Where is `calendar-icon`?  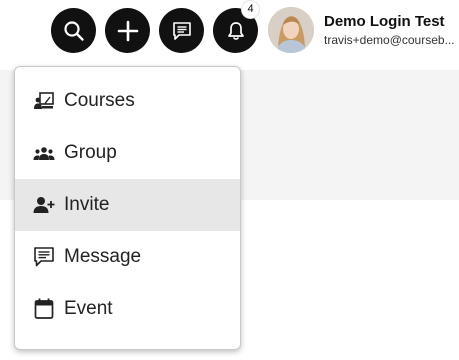
calendar-icon is located at coordinates (44, 309).